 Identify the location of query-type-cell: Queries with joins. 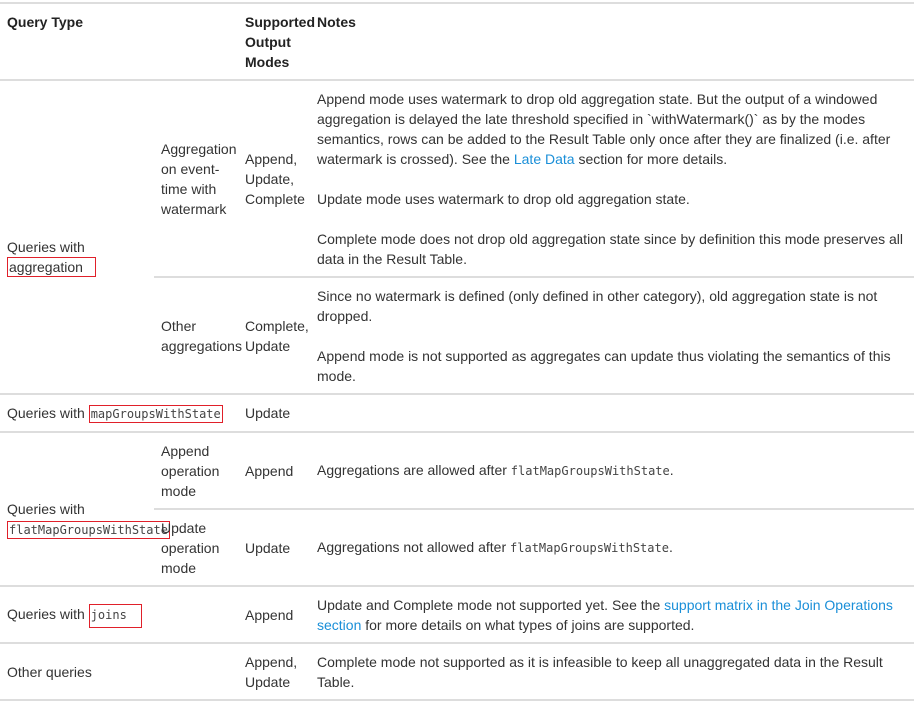
(119, 614).